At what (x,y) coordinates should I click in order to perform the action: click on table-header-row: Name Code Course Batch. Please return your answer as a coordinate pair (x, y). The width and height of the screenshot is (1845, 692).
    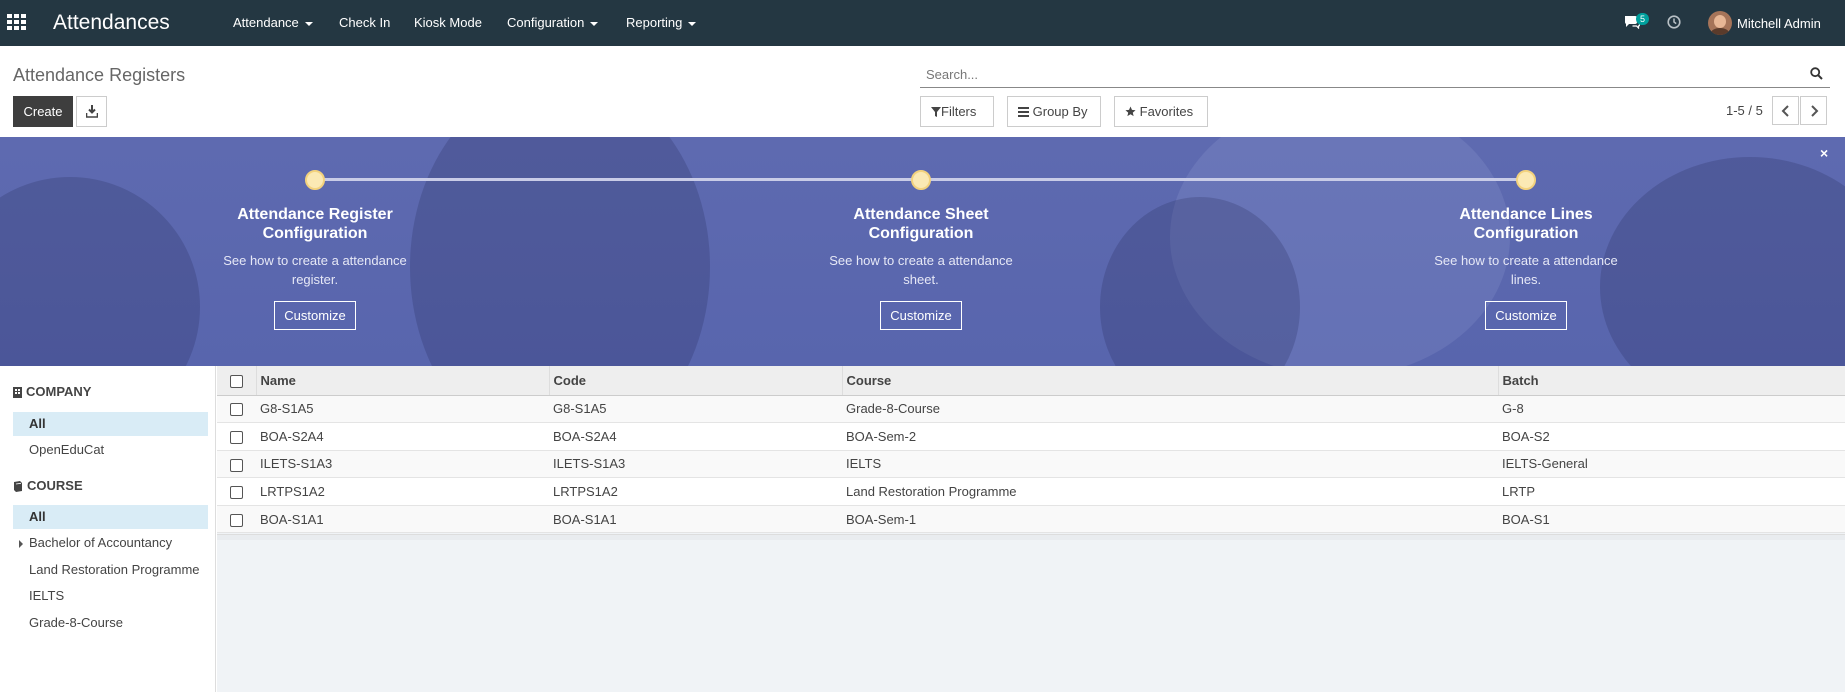
    Looking at the image, I should click on (1031, 381).